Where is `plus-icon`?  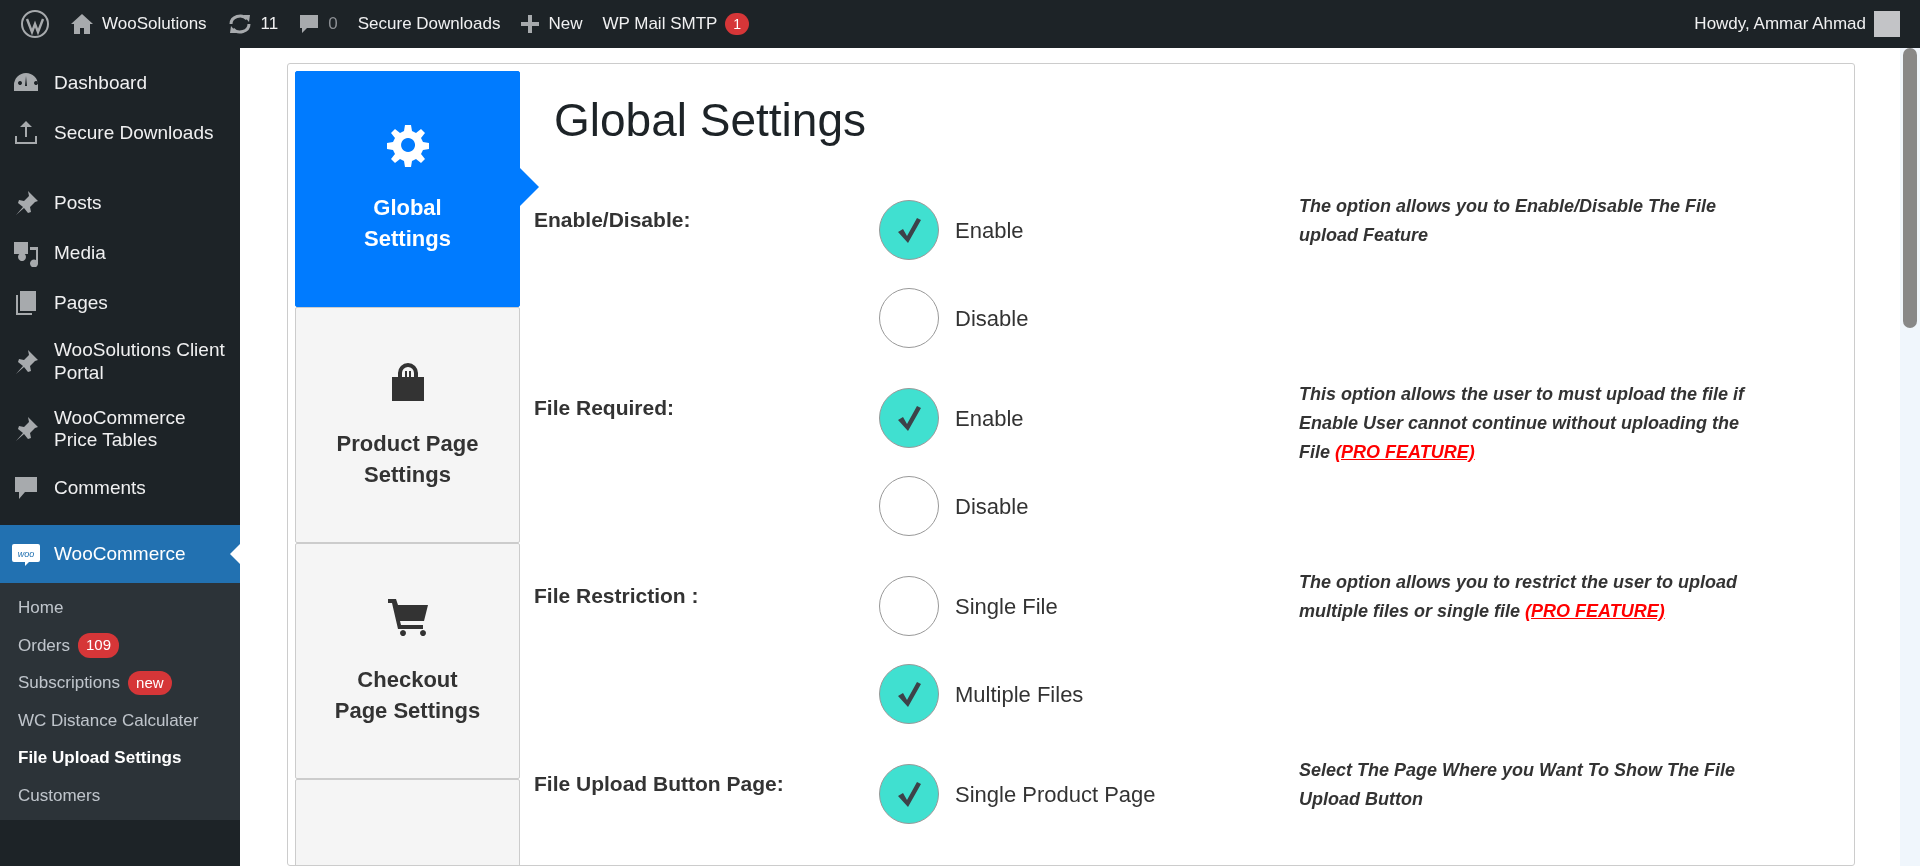 plus-icon is located at coordinates (530, 24).